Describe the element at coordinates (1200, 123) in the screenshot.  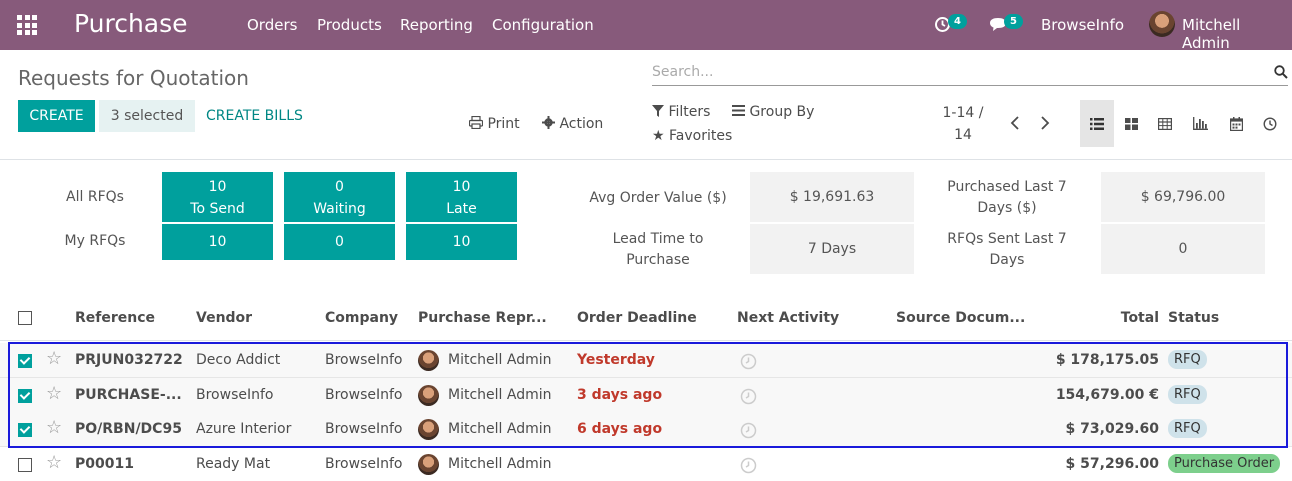
I see `graph-view-button` at that location.